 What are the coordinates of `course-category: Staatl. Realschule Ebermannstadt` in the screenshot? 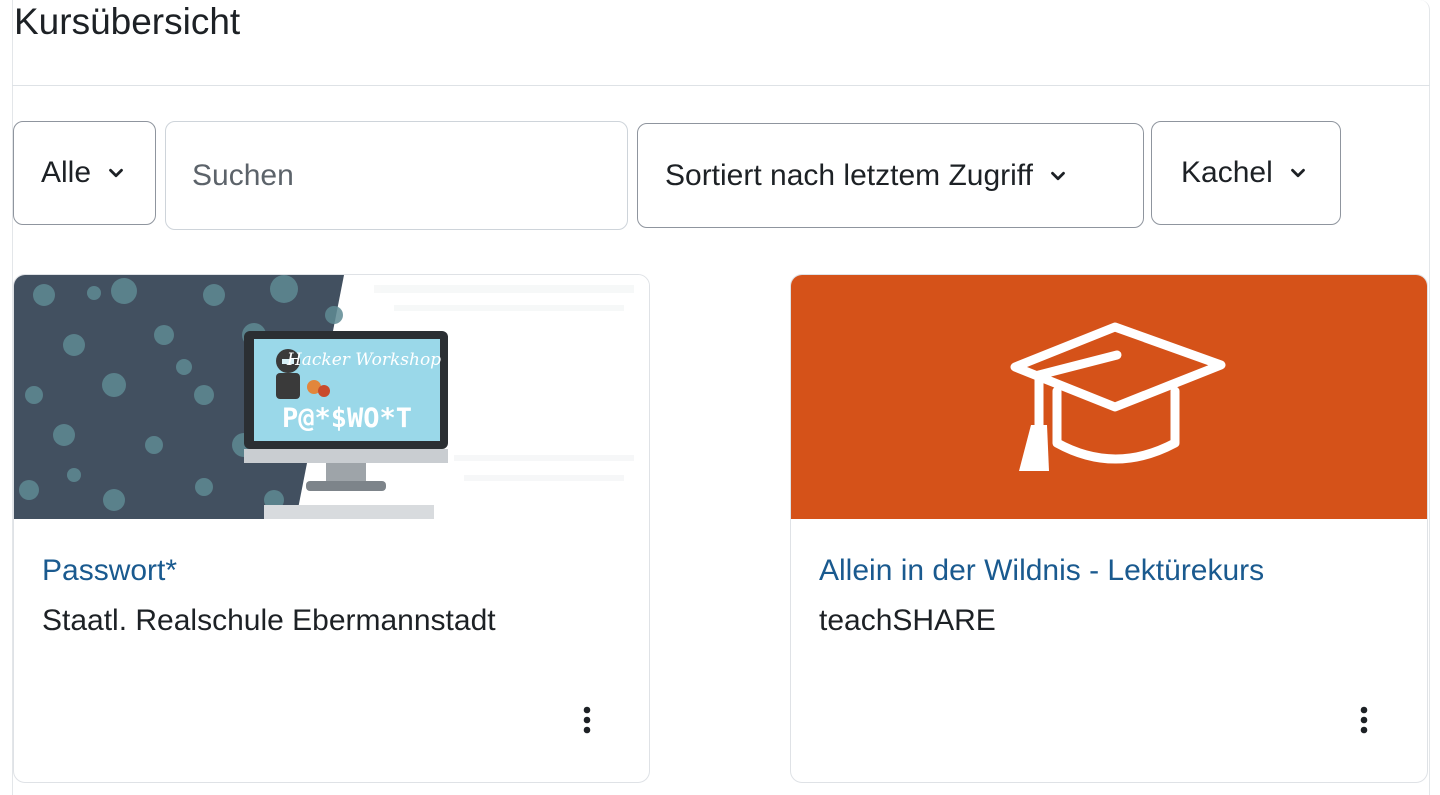 It's located at (269, 620).